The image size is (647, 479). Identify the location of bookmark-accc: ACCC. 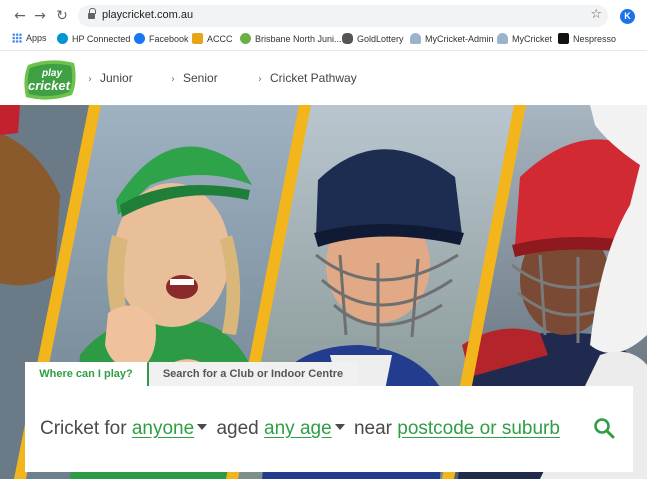
(212, 38).